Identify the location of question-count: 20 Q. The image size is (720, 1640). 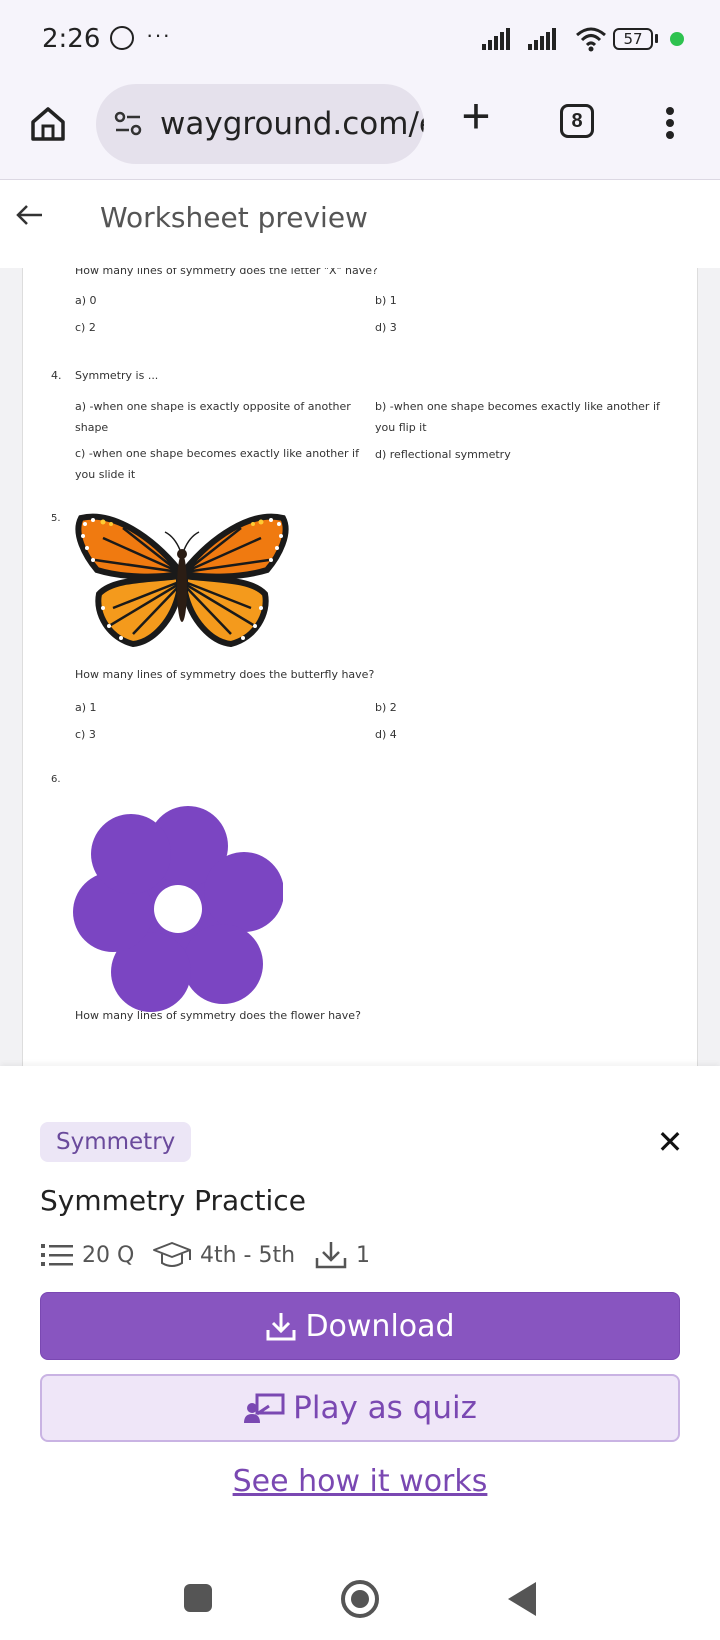
(87, 1255).